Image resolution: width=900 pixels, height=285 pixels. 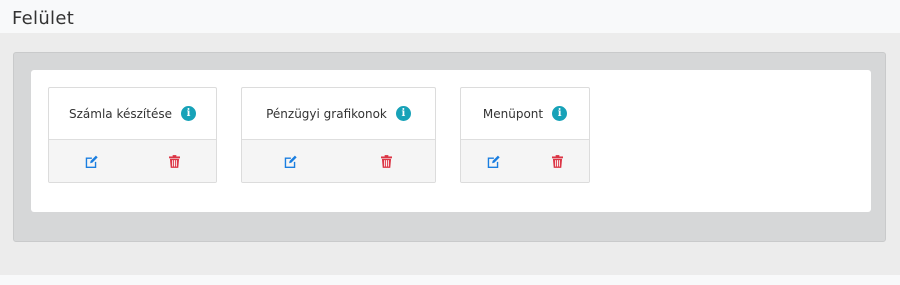 I want to click on card-header: Menüpont i, so click(x=525, y=114).